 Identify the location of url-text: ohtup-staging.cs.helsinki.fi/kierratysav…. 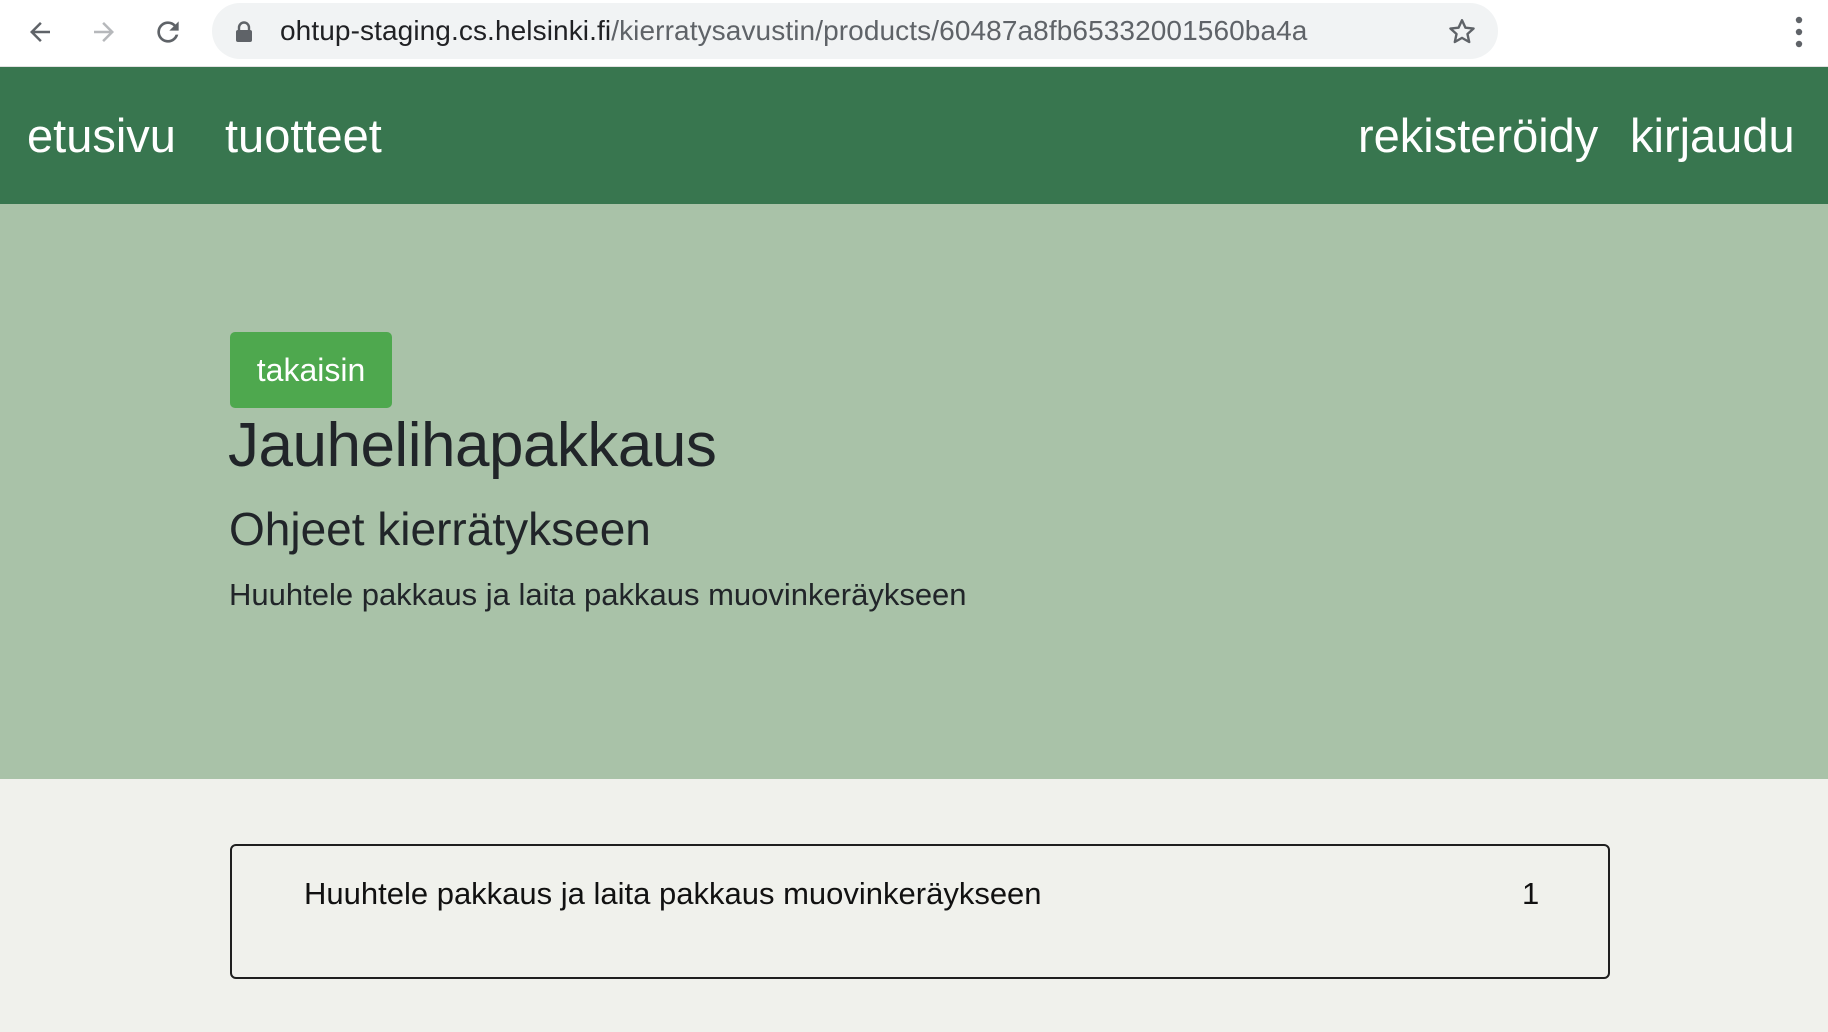
(793, 31).